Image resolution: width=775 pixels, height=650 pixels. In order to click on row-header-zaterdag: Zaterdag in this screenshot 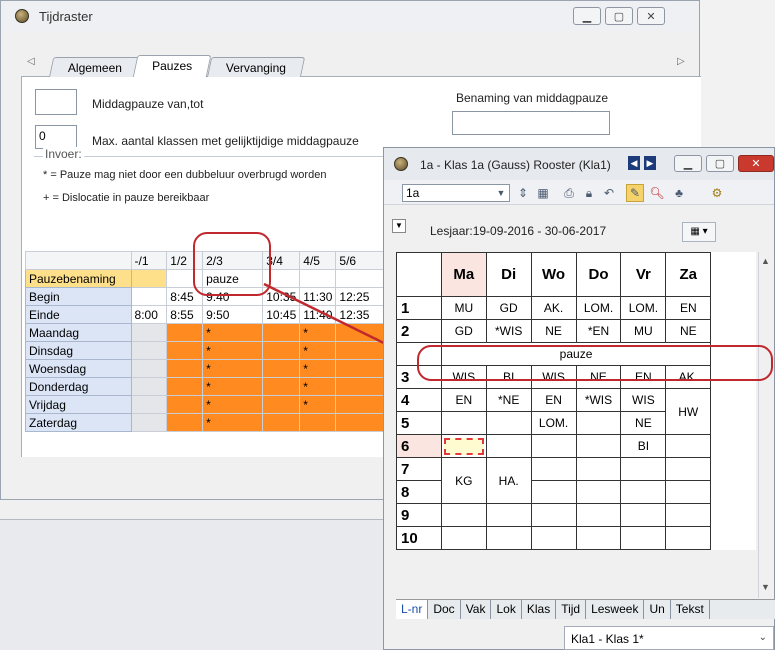, I will do `click(78, 422)`.